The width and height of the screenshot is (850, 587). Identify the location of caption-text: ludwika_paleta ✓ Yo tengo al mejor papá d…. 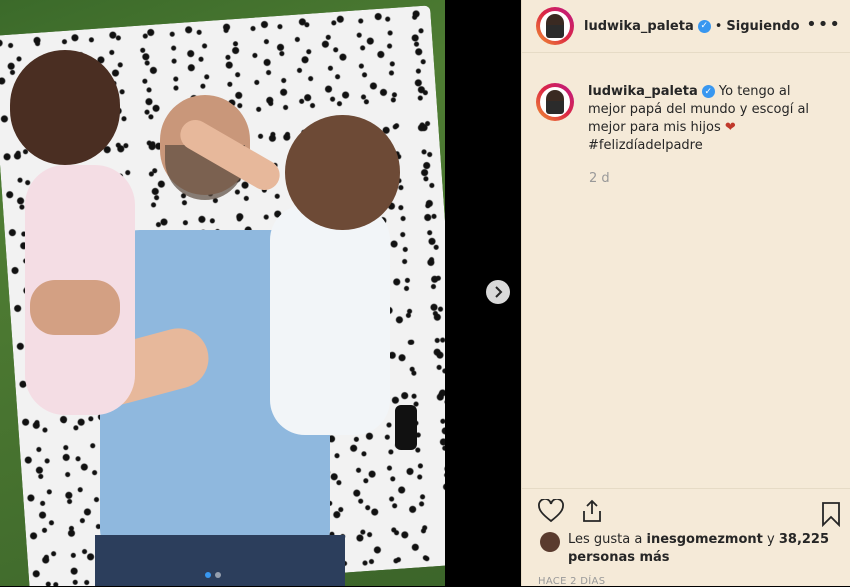
(708, 119).